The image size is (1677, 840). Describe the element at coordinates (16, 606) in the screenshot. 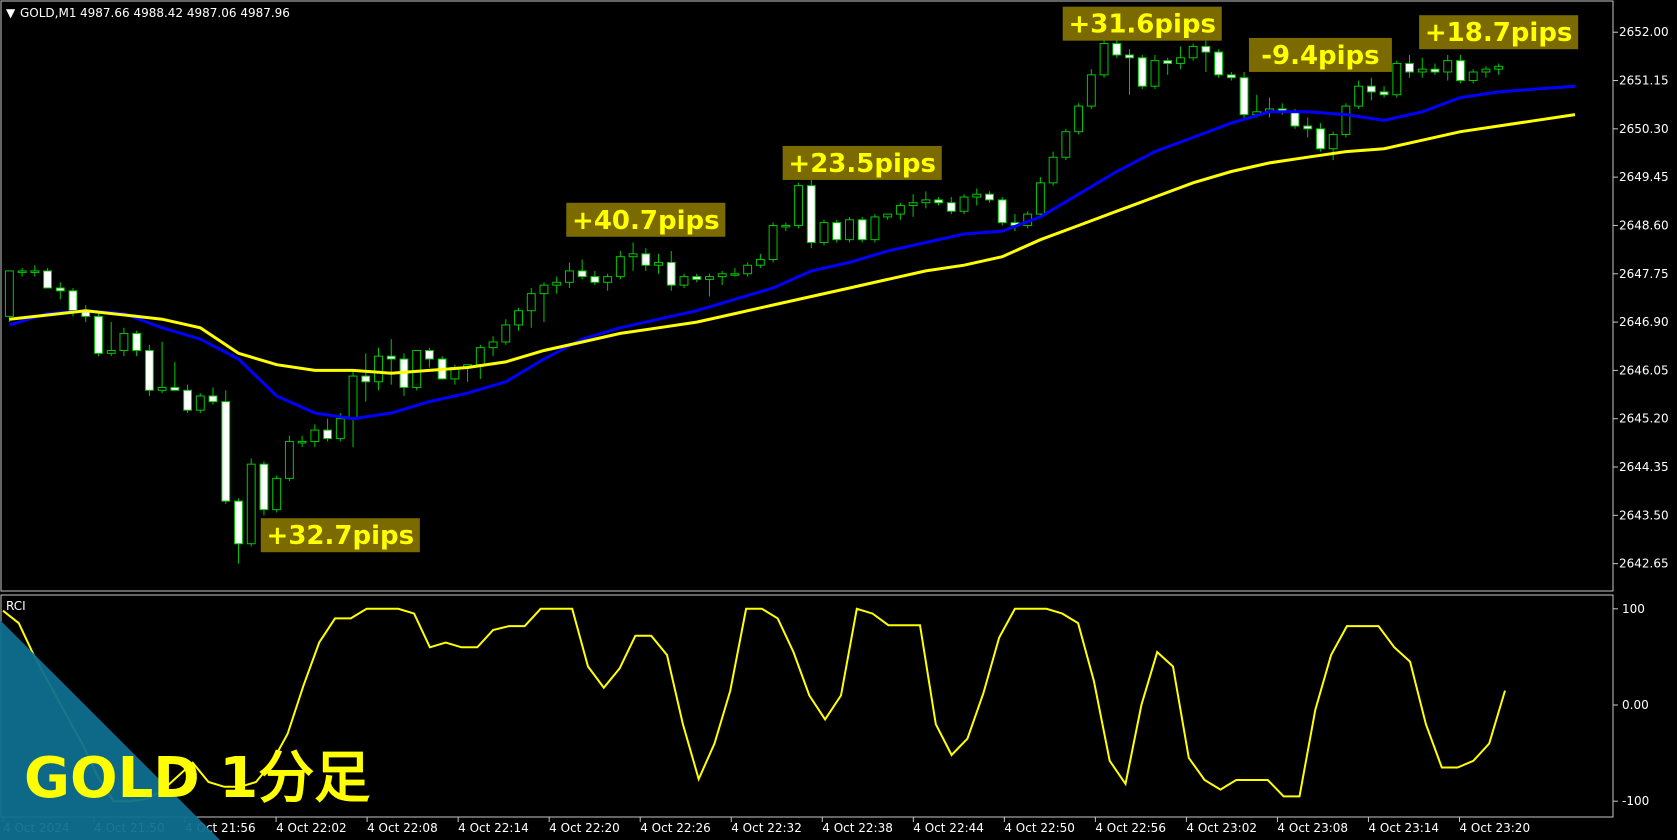

I see `rci-panel-title: RCI` at that location.